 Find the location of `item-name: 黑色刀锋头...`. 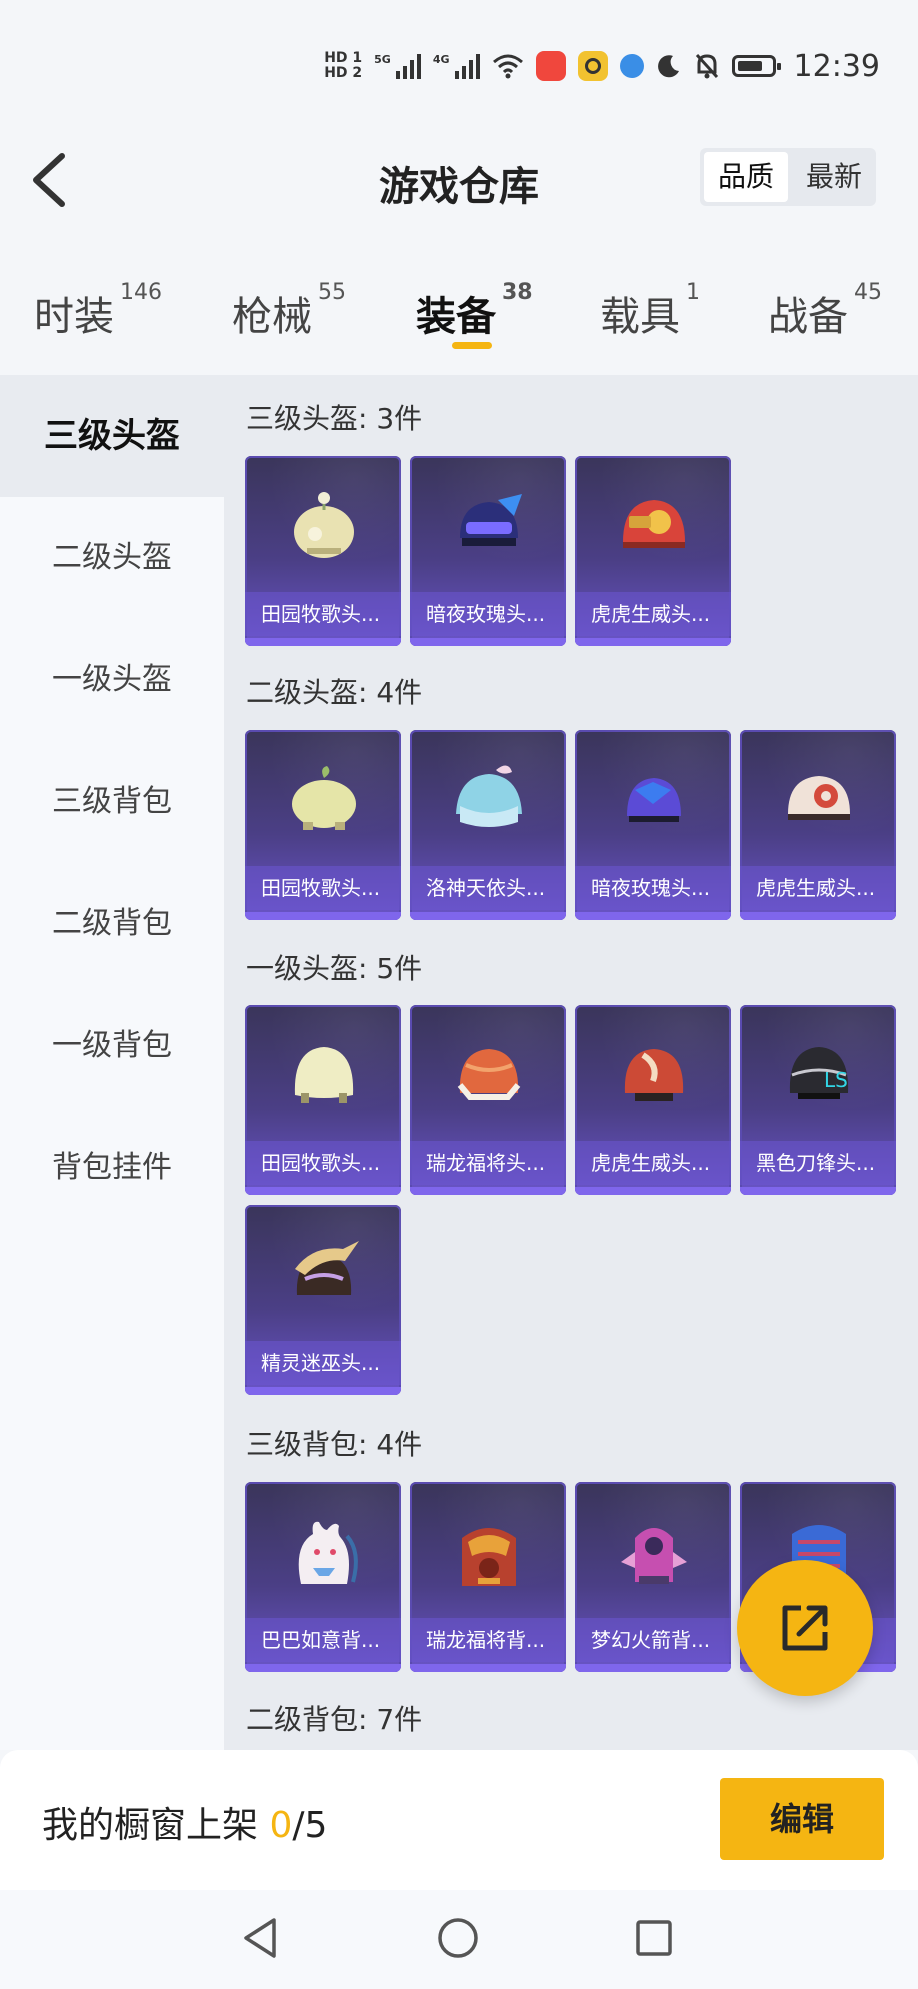

item-name: 黑色刀锋头... is located at coordinates (818, 1163).